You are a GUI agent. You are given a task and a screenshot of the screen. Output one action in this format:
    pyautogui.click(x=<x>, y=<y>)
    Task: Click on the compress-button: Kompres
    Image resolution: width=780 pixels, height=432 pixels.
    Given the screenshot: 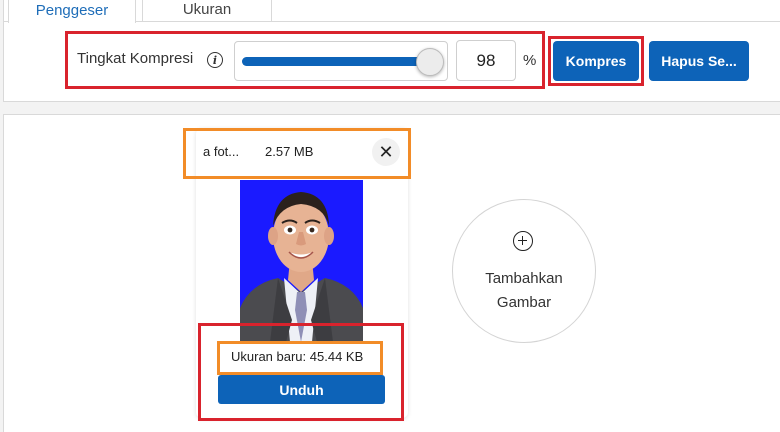 What is the action you would take?
    pyautogui.click(x=596, y=61)
    